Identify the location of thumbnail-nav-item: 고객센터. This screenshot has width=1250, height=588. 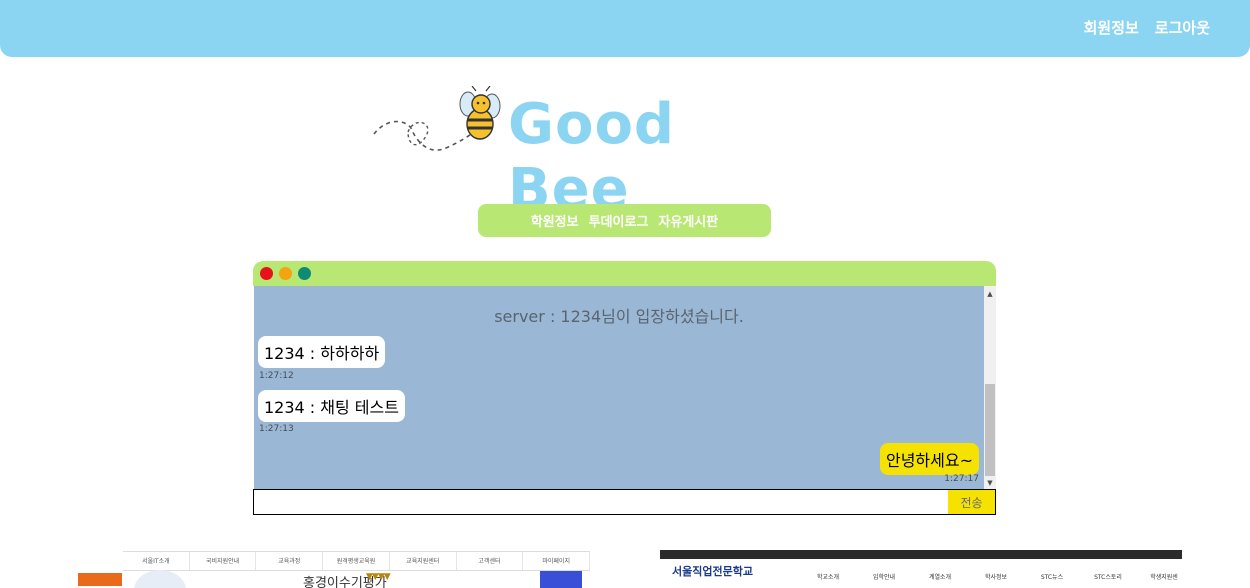
(490, 561).